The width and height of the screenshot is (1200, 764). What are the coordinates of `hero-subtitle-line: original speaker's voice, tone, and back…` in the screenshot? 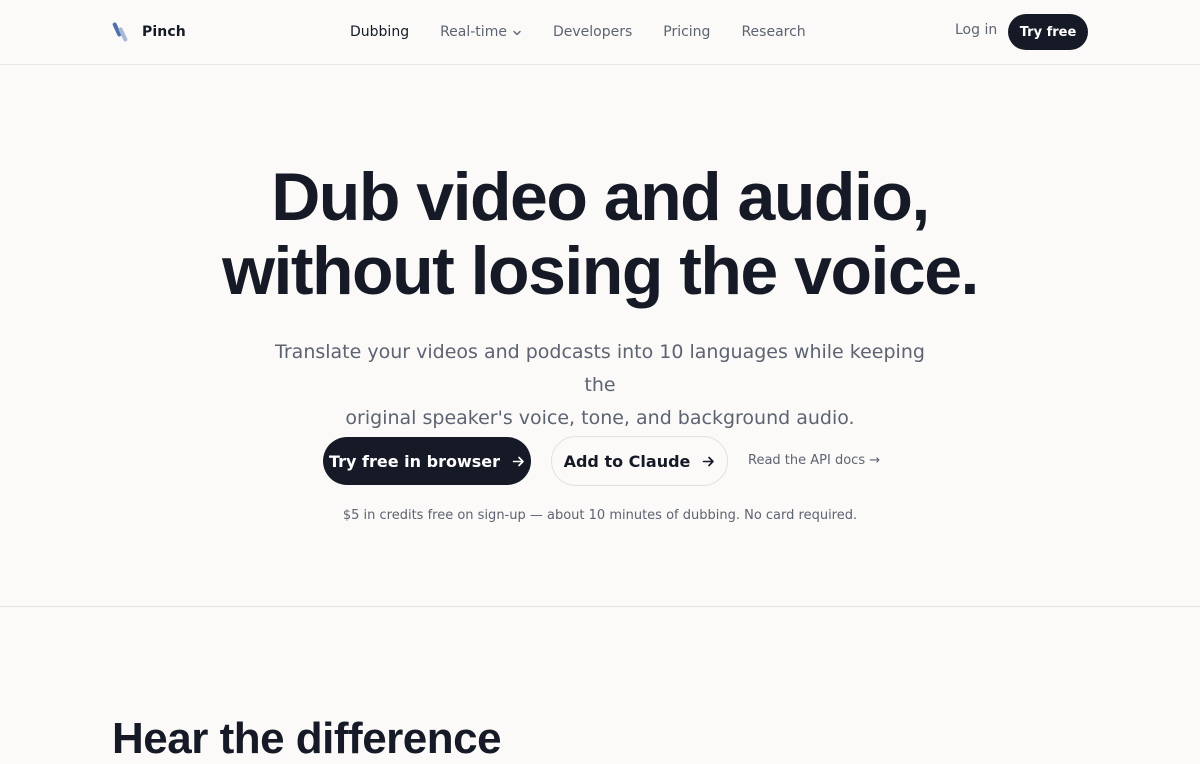 It's located at (600, 418).